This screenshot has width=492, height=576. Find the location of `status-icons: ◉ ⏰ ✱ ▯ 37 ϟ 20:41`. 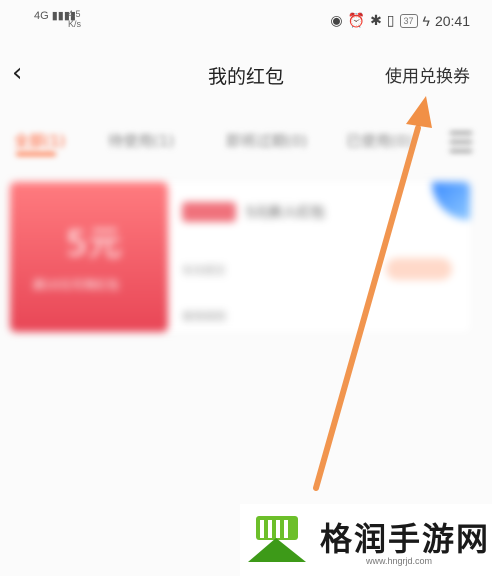

status-icons: ◉ ⏰ ✱ ▯ 37 ϟ 20:41 is located at coordinates (400, 20).